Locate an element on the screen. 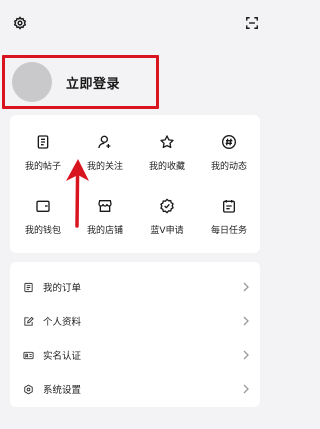 The image size is (320, 429). grid-item-label: 我的关注 is located at coordinates (104, 167).